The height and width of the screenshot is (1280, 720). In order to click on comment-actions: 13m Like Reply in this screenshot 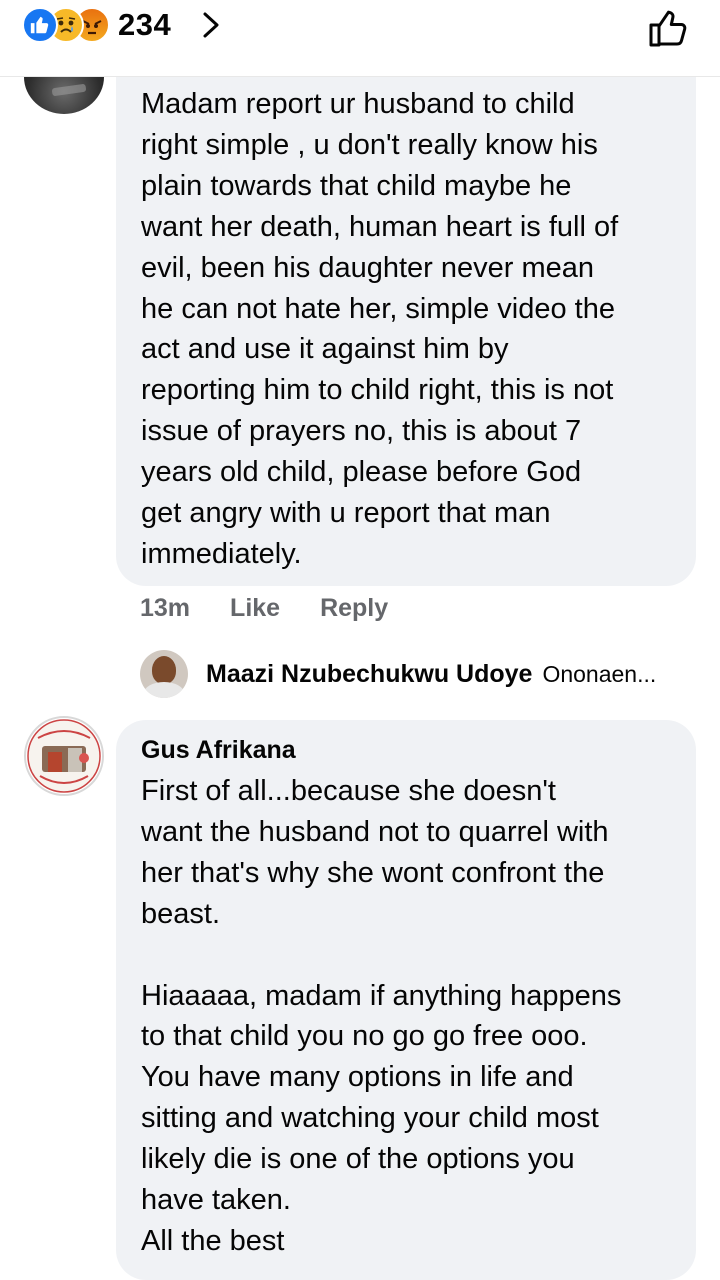, I will do `click(264, 608)`.